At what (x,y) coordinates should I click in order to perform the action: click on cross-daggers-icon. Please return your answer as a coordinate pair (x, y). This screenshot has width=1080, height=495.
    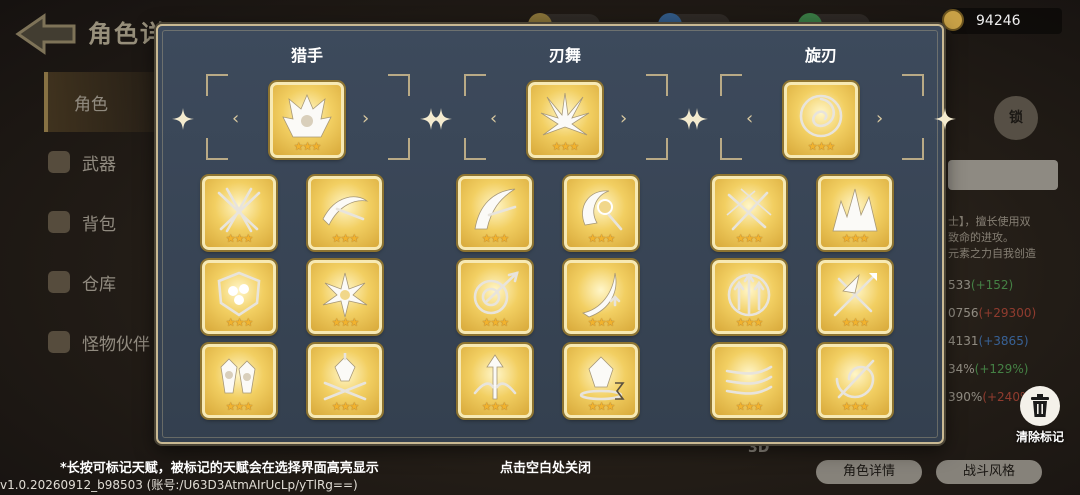
    Looking at the image, I should click on (749, 209).